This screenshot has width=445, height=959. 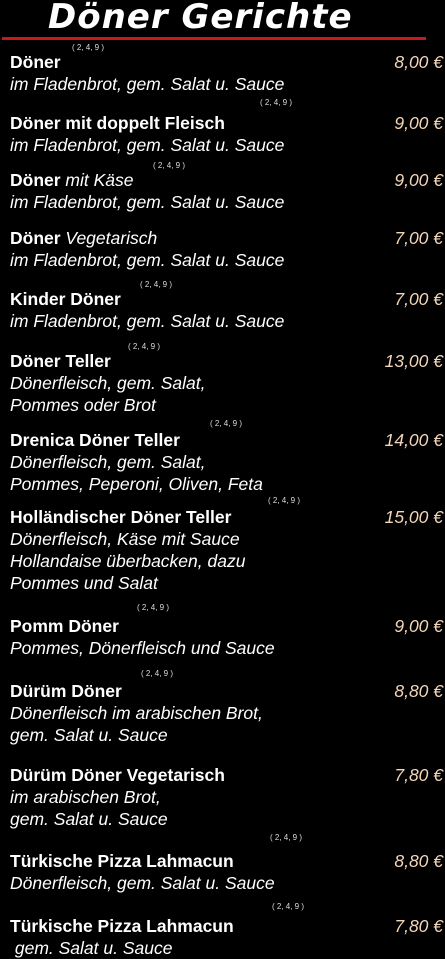 I want to click on menu-item-name: Döner Vegetarisch, so click(x=83, y=238).